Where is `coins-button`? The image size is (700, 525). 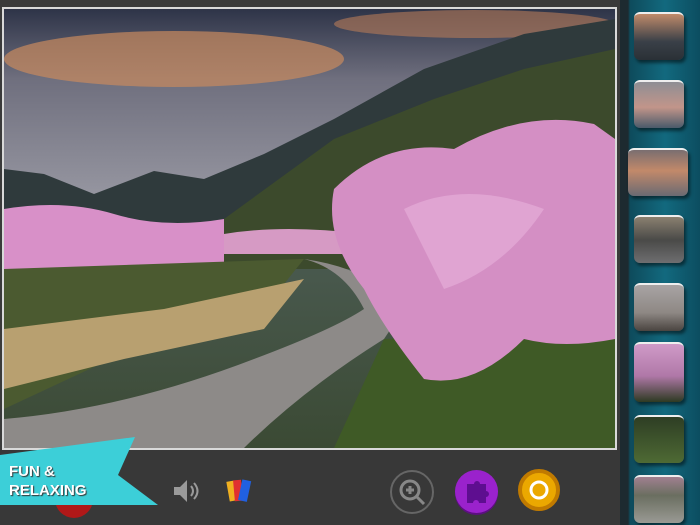 coins-button is located at coordinates (539, 490).